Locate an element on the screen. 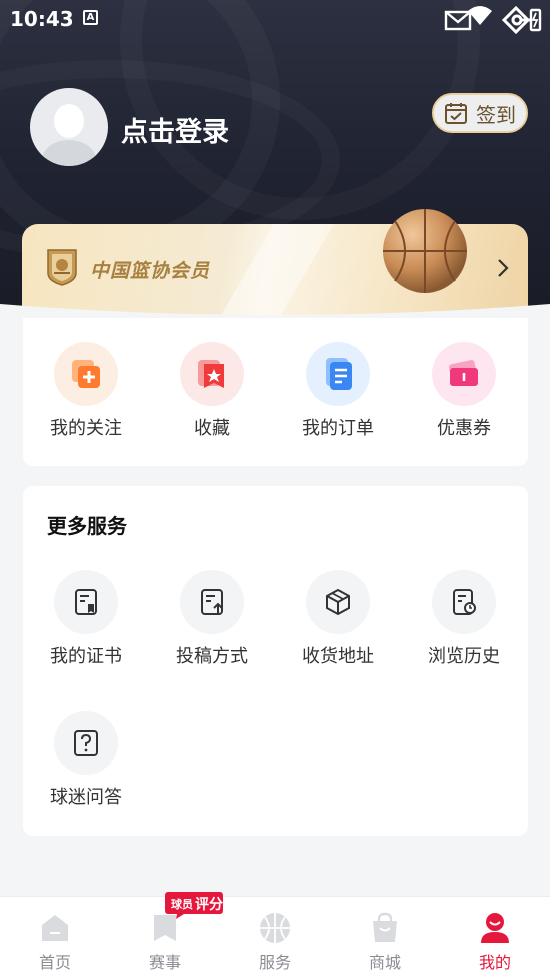 The width and height of the screenshot is (550, 979). nav-item-shop: 商城 is located at coordinates (385, 938).